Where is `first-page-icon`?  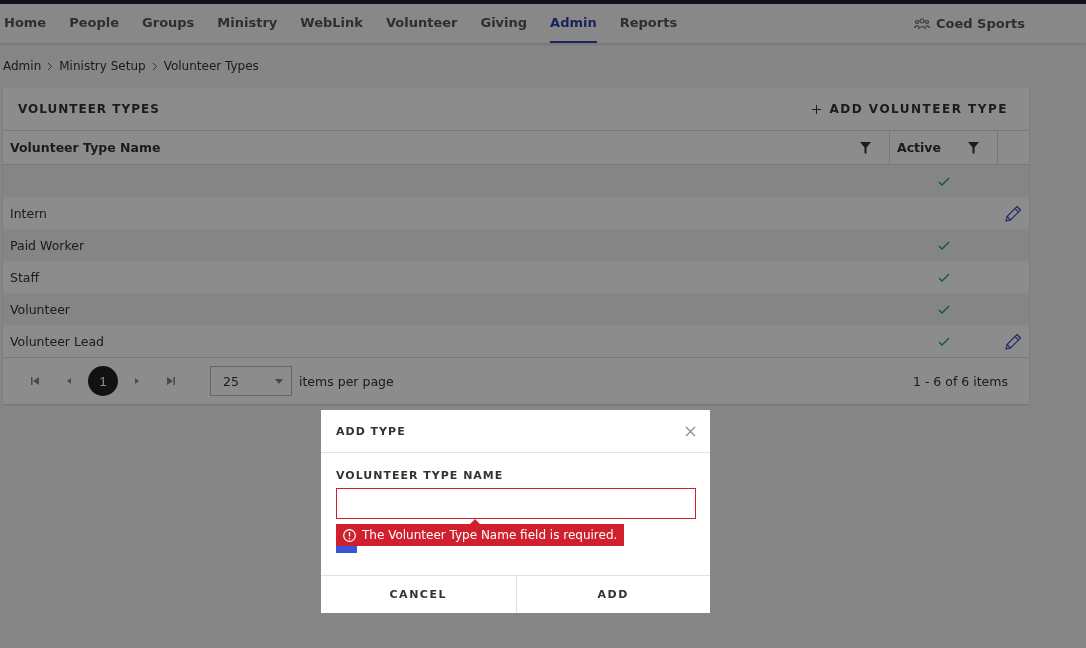
first-page-icon is located at coordinates (35, 381).